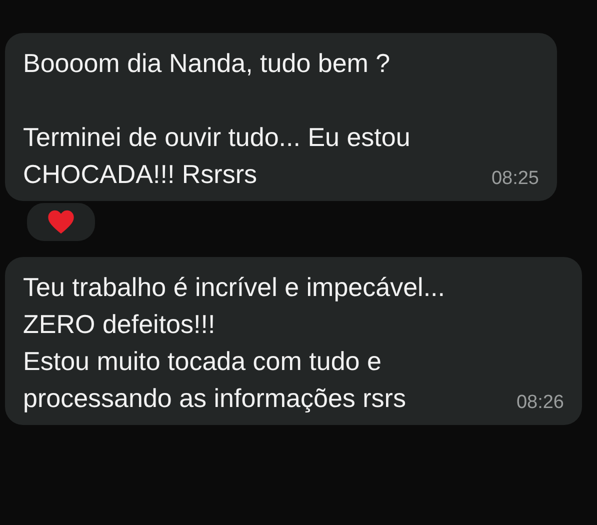  What do you see at coordinates (61, 222) in the screenshot?
I see `heart-icon` at bounding box center [61, 222].